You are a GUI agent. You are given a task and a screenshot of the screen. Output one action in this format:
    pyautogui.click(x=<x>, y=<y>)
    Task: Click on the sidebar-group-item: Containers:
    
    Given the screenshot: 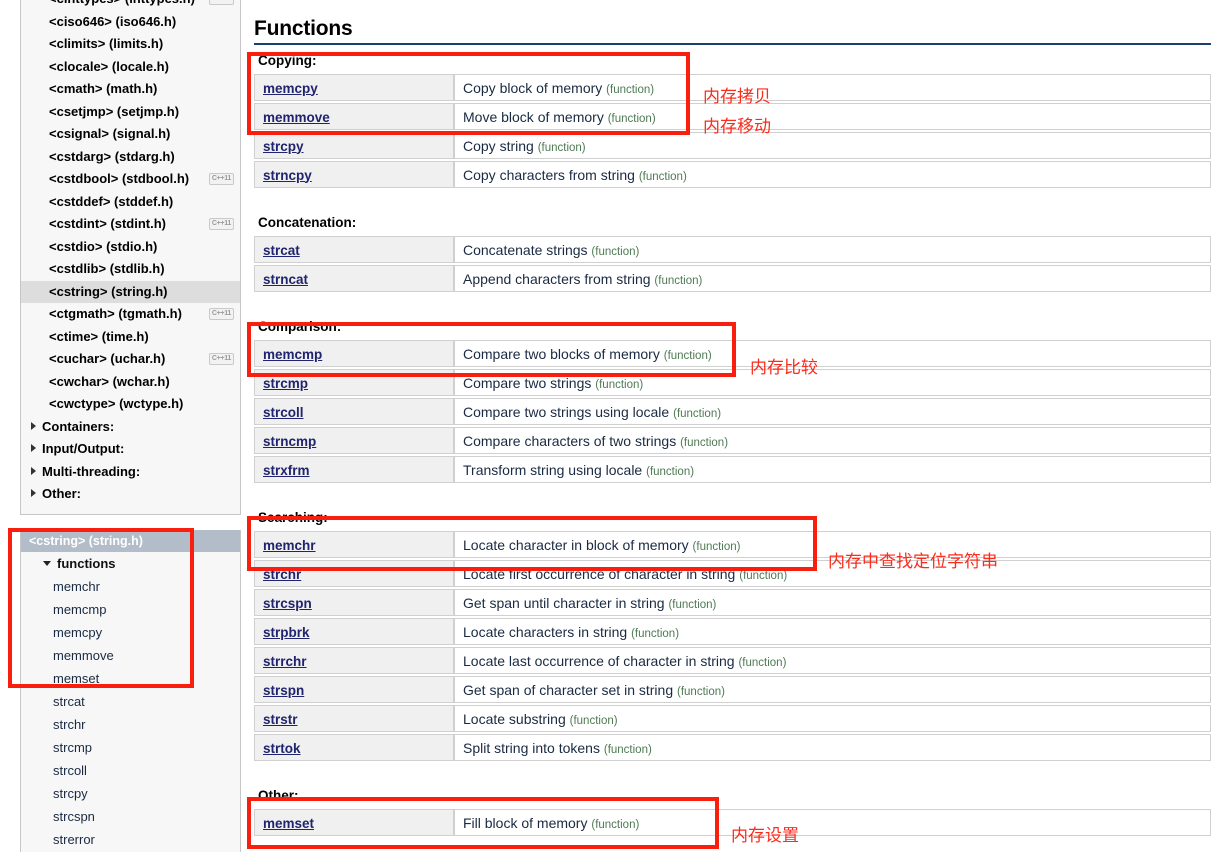 What is the action you would take?
    pyautogui.click(x=130, y=427)
    